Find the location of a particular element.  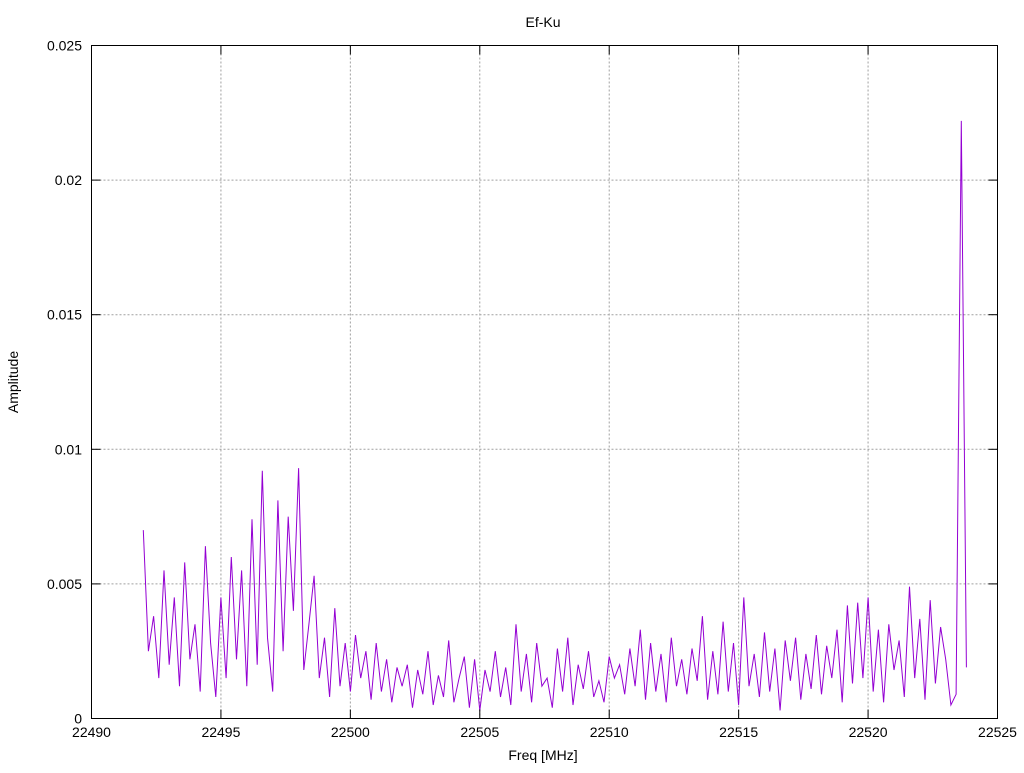

y-tick-label: 0 is located at coordinates (78, 719).